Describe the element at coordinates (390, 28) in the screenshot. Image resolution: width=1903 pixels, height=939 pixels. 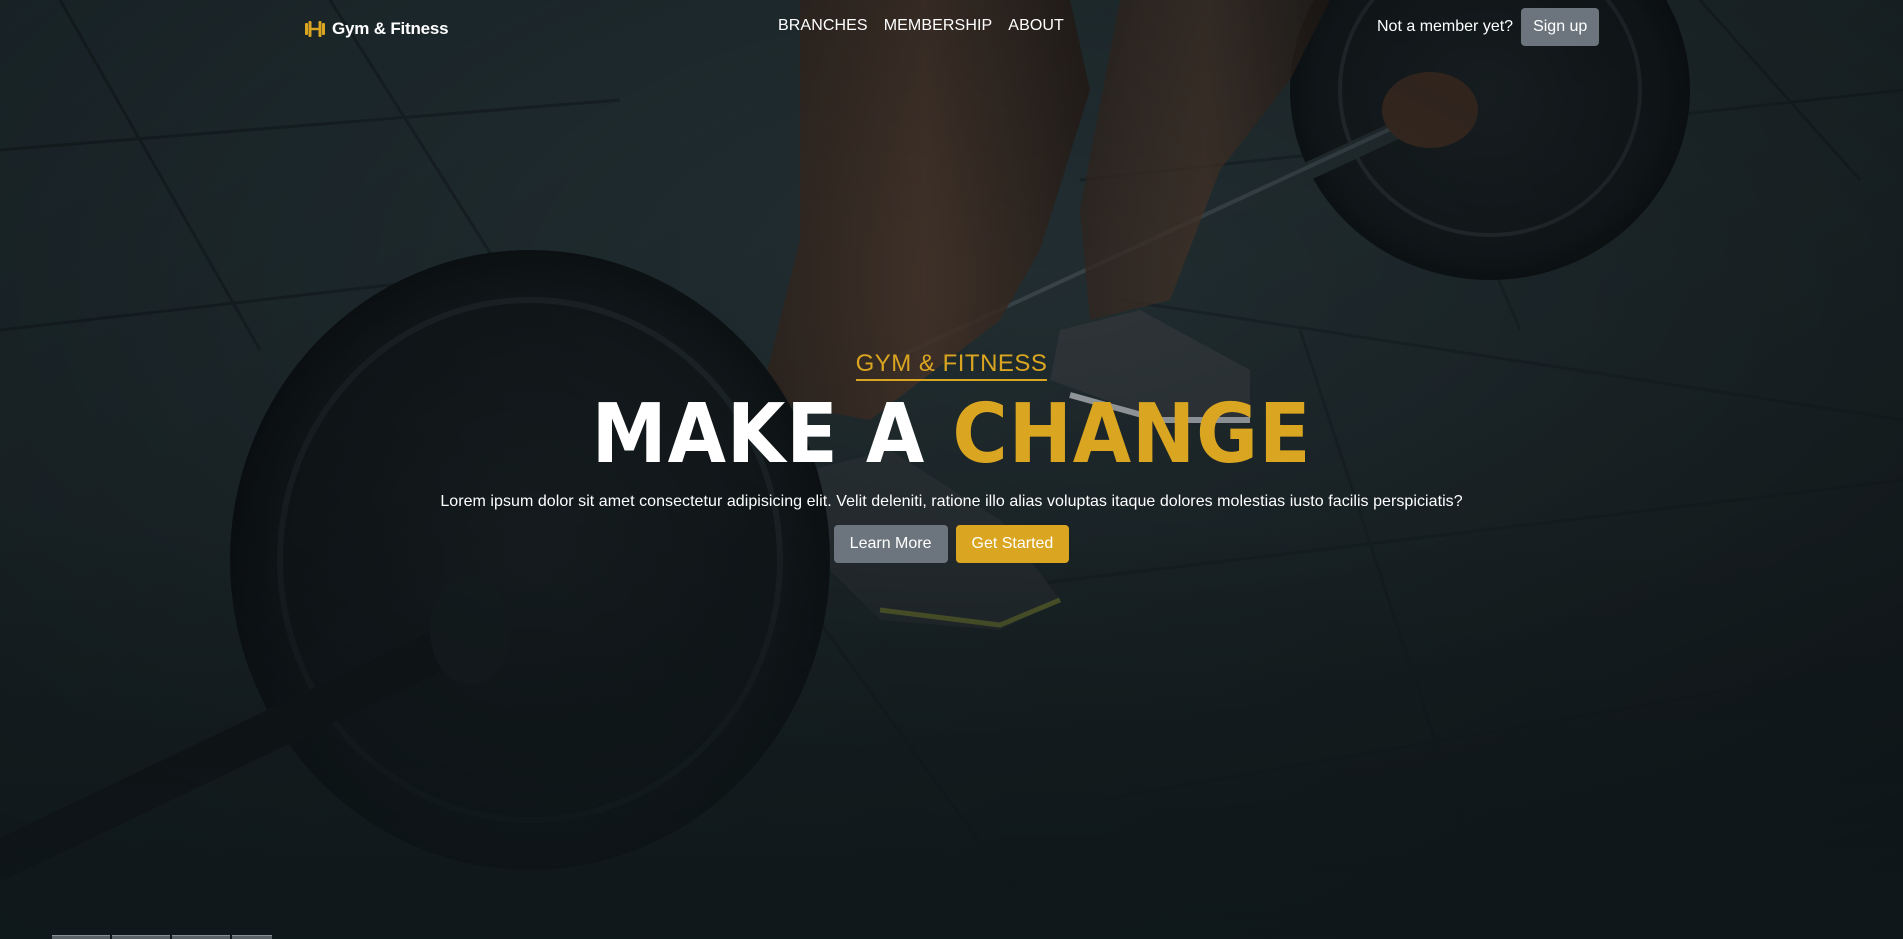
I see `brand-name: Gym & Fitness` at that location.